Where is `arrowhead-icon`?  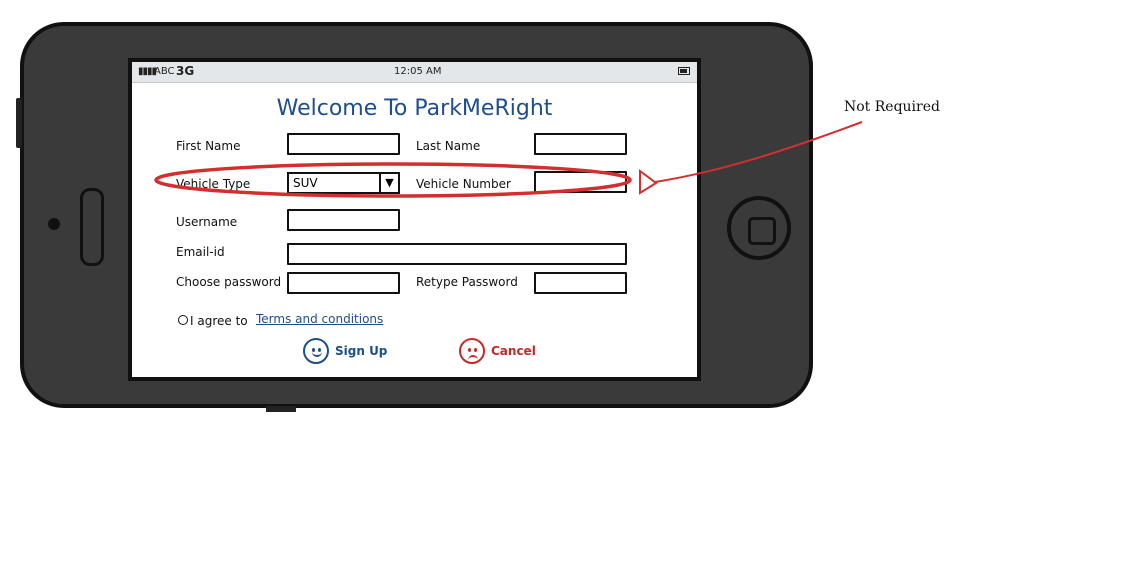
arrowhead-icon is located at coordinates (648, 182).